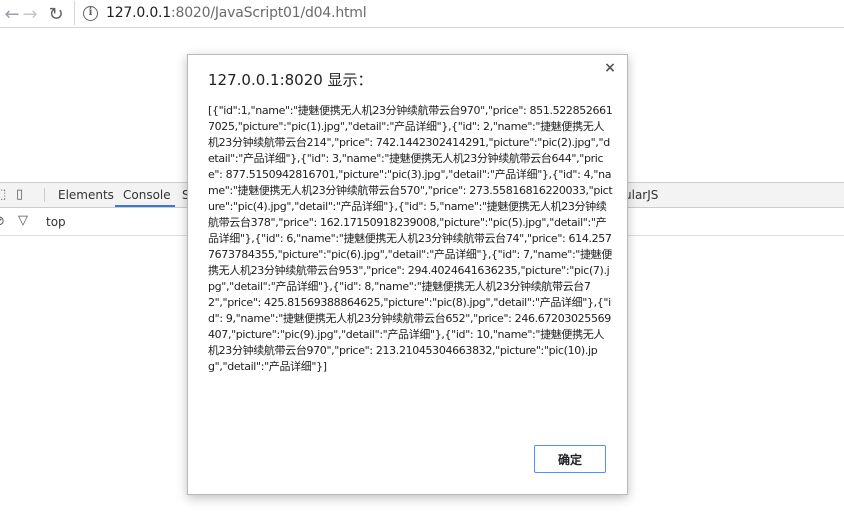 The height and width of the screenshot is (524, 844). Describe the element at coordinates (19, 194) in the screenshot. I see `device-toolbar-icon: ▯` at that location.